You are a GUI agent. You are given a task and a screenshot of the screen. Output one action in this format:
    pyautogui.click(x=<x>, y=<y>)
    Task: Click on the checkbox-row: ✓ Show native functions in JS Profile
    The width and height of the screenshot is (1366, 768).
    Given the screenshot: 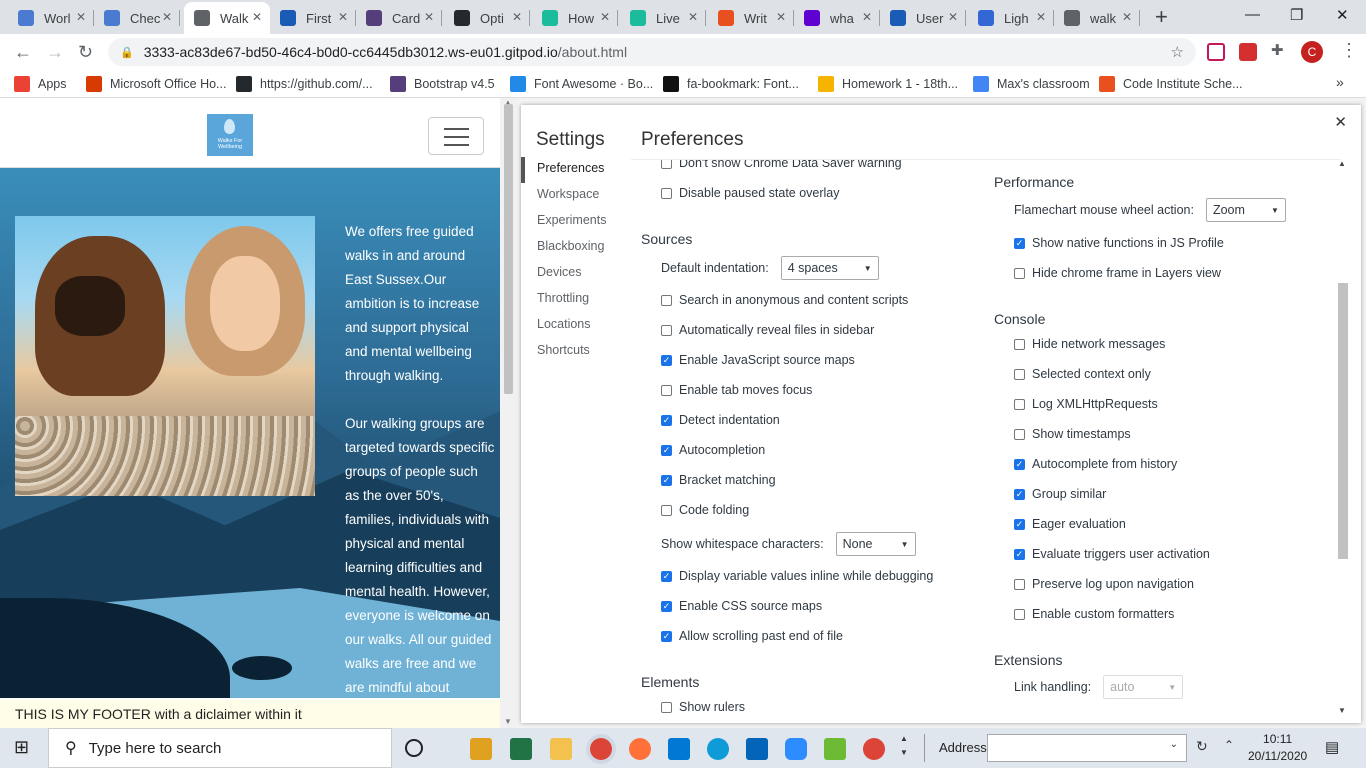 What is the action you would take?
    pyautogui.click(x=1119, y=243)
    